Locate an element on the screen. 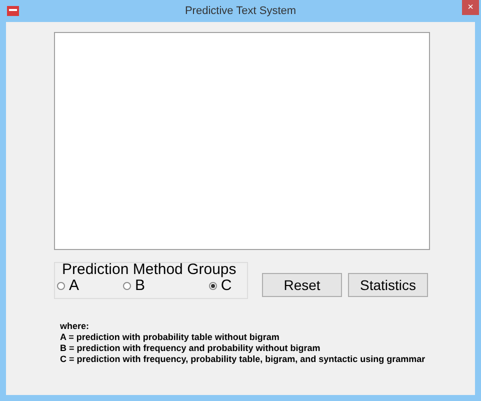 The image size is (481, 401). legend-line: C = prediction with frequency, probability table, bigram, and syntactic using grammar is located at coordinates (243, 359).